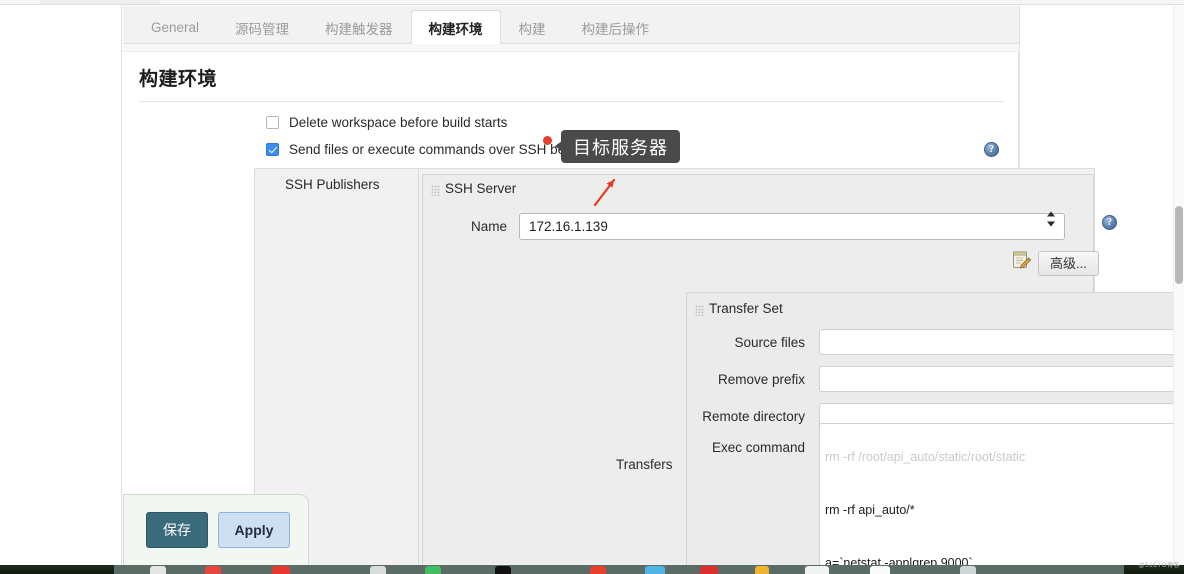 This screenshot has width=1184, height=574. I want to click on select-ssh-server-name: 172.16.1.139, so click(792, 226).